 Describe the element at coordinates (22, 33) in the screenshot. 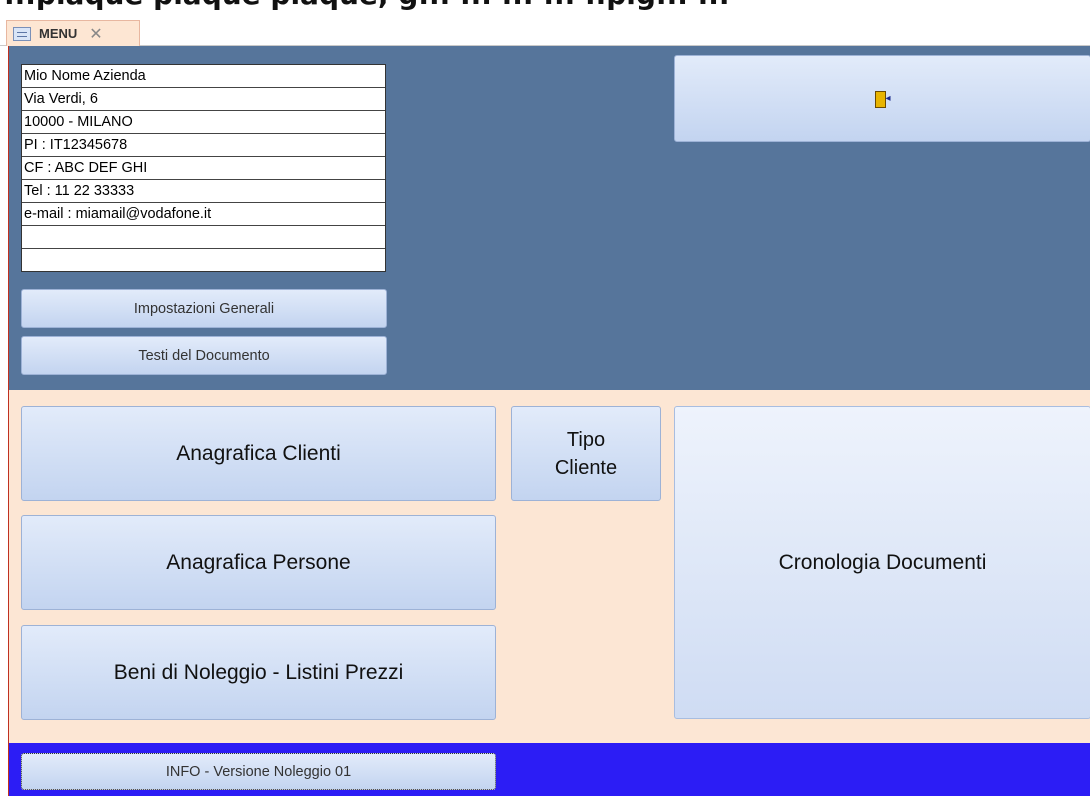

I see `form-icon` at that location.